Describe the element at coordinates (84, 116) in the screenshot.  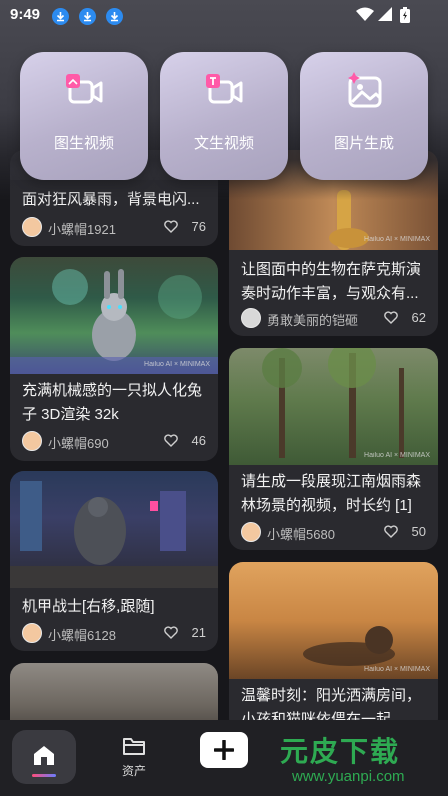
I see `image-to-video-button: 图生视频` at that location.